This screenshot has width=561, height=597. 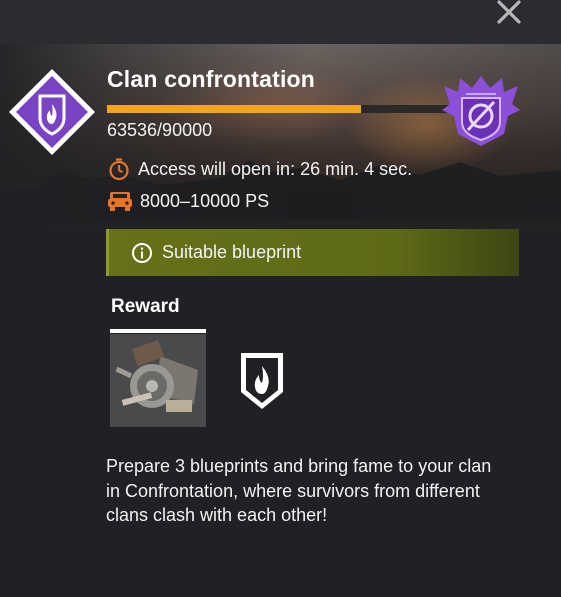 What do you see at coordinates (312, 252) in the screenshot?
I see `suitable-blueprint-banner: Suitable blueprint` at bounding box center [312, 252].